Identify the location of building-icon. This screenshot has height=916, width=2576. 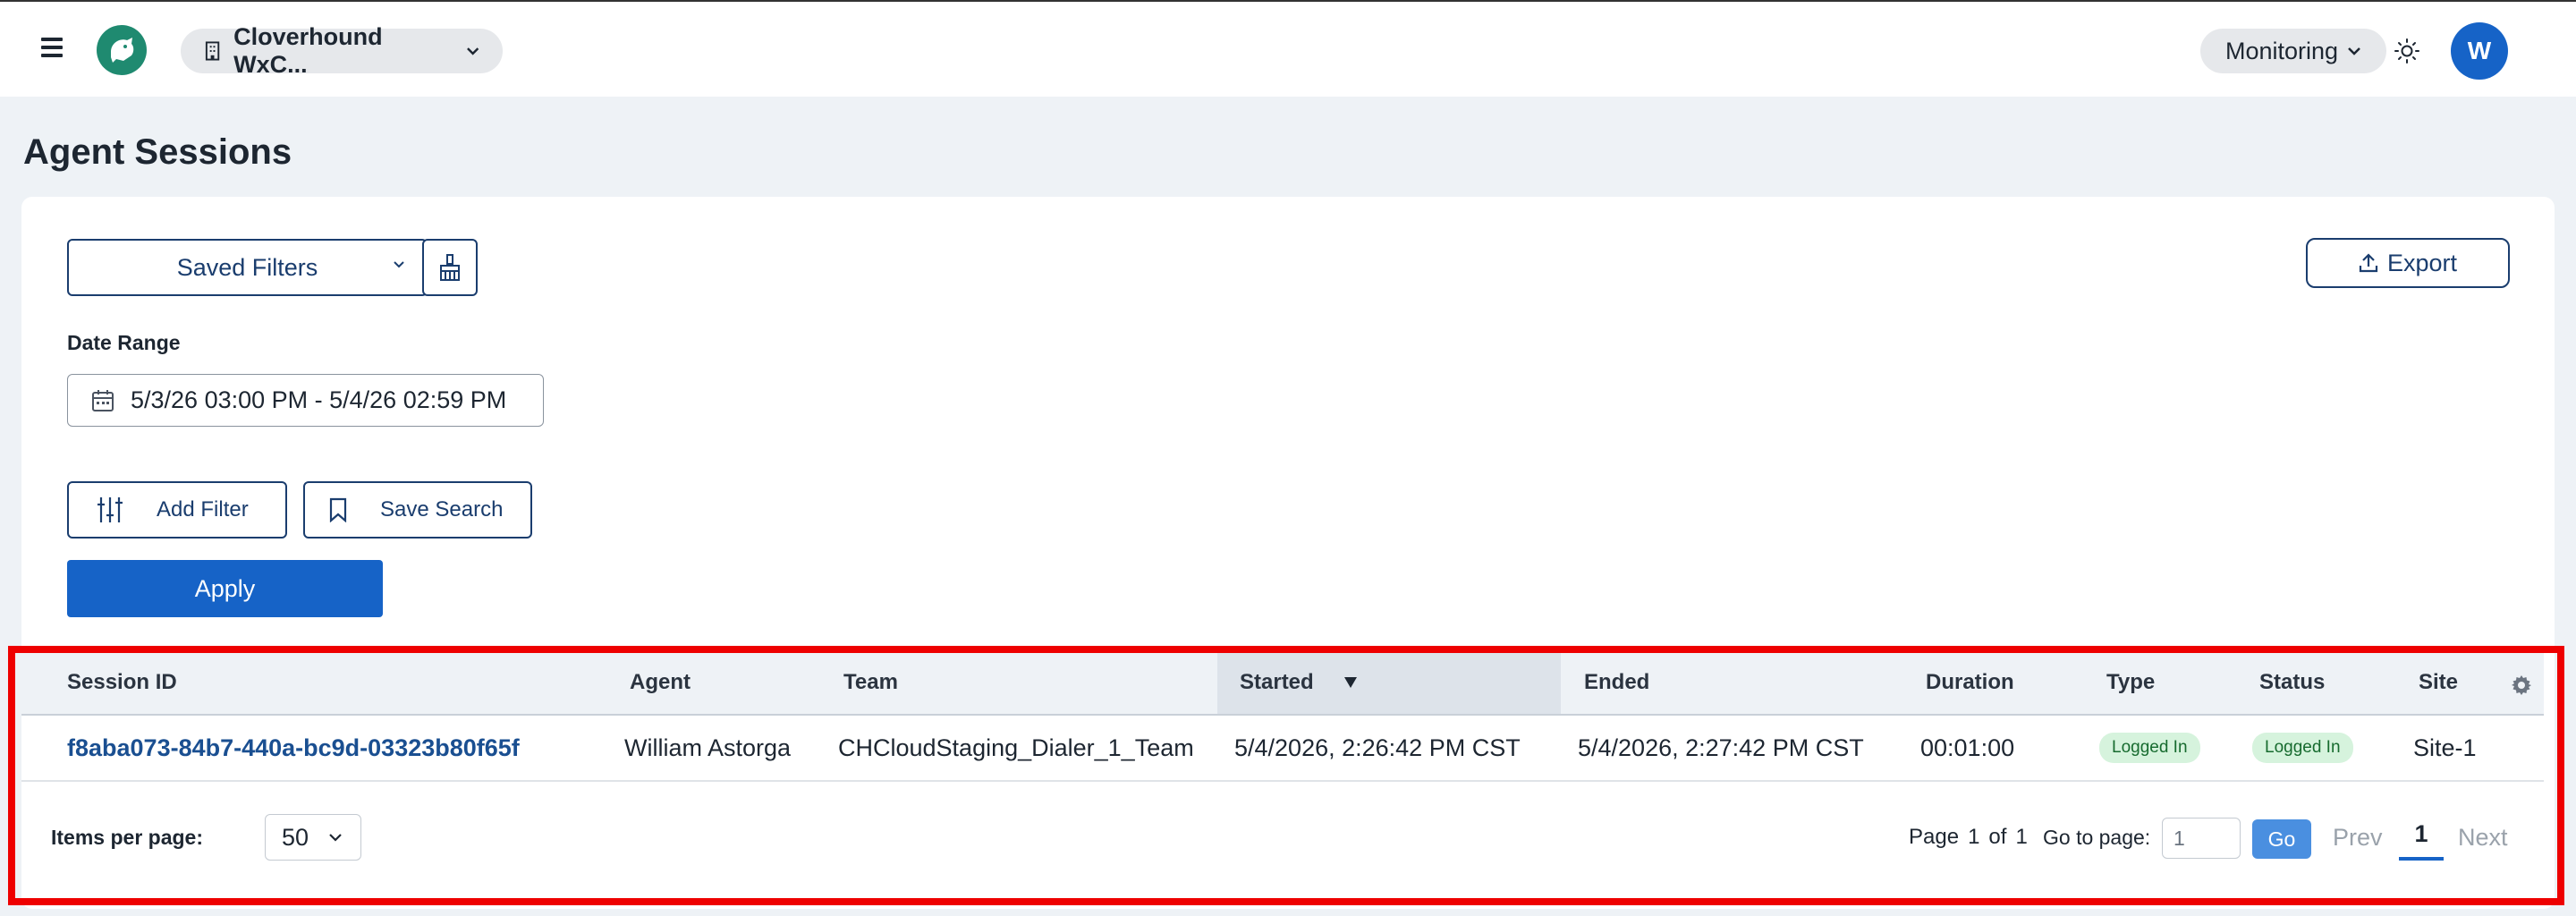
(212, 51).